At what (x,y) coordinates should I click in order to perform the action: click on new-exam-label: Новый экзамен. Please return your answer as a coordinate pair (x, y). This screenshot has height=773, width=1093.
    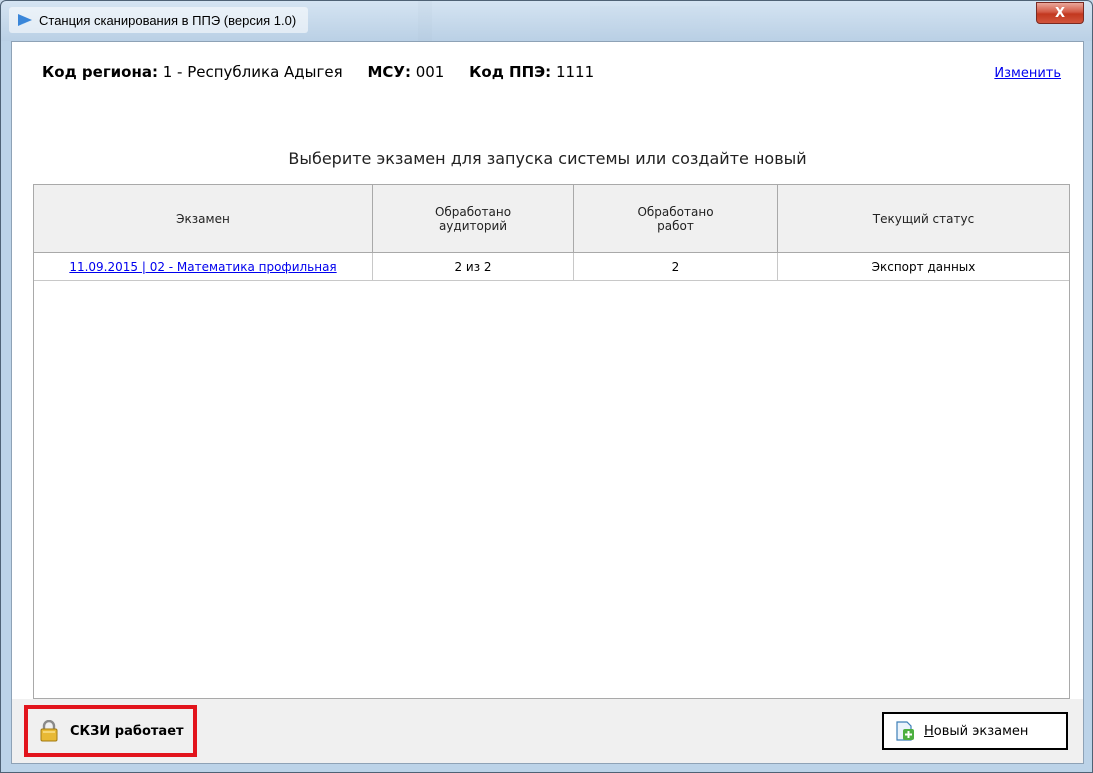
    Looking at the image, I should click on (976, 731).